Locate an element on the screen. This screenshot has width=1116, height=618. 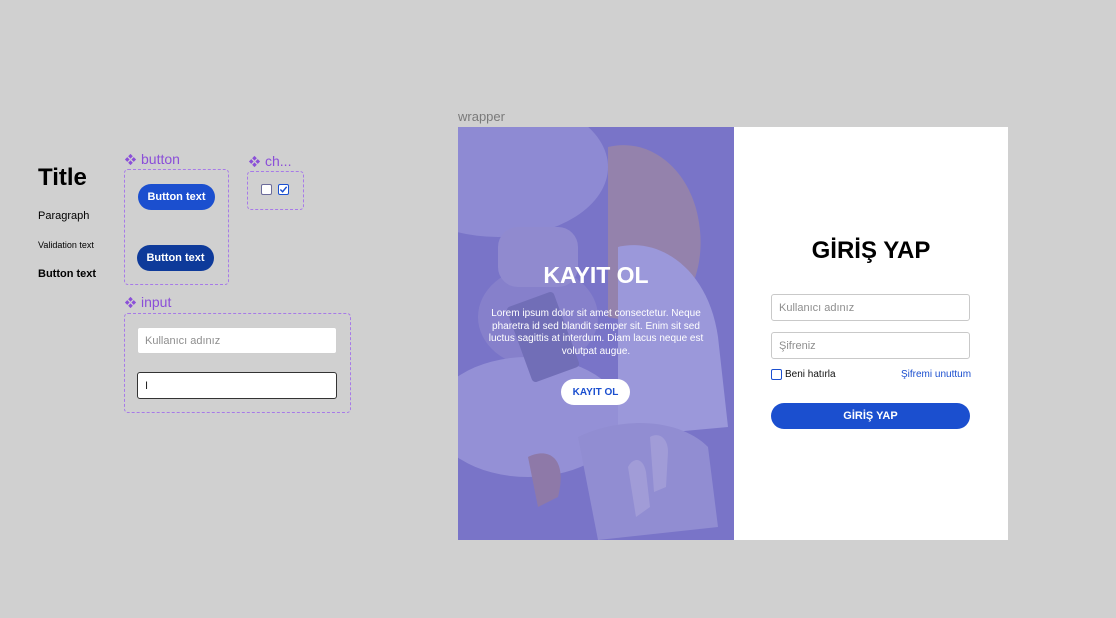
sample-checkbox-checked is located at coordinates (283, 189).